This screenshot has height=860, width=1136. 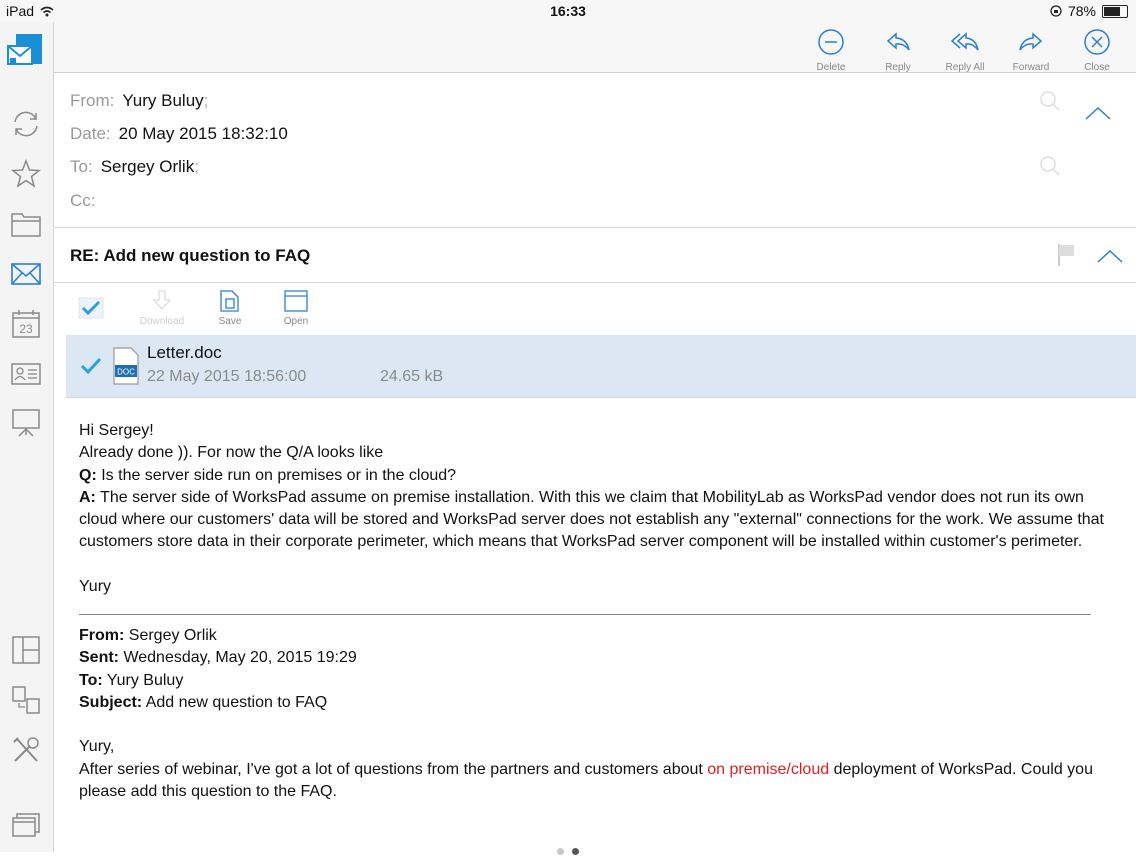 What do you see at coordinates (235, 702) in the screenshot?
I see `quoted-subject-value: Add new question to FAQ` at bounding box center [235, 702].